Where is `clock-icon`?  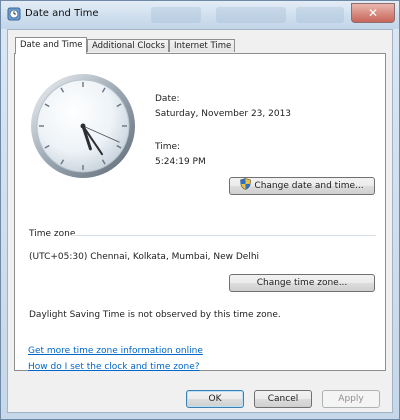 clock-icon is located at coordinates (14, 14).